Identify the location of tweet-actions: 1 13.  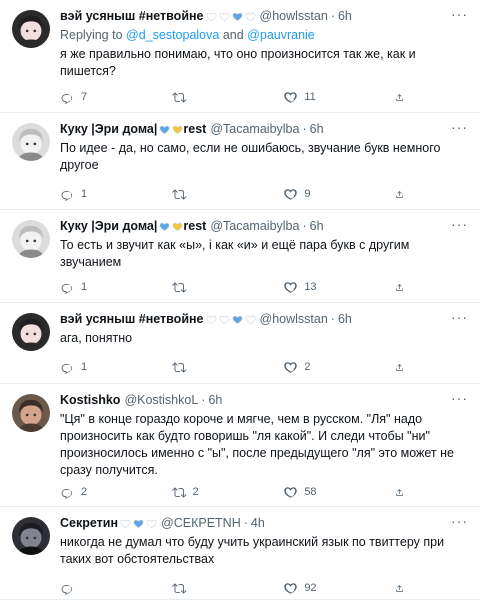
(235, 287).